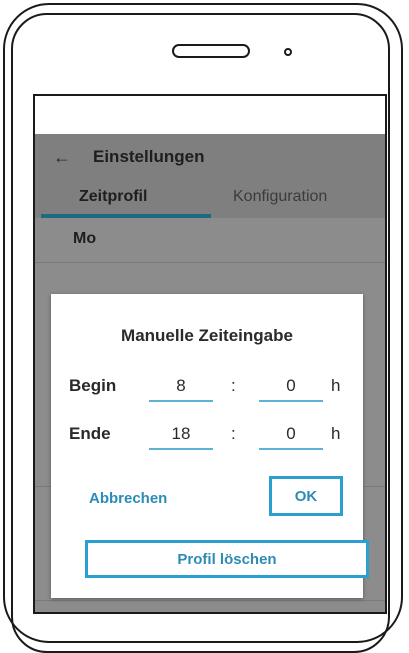  What do you see at coordinates (211, 51) in the screenshot?
I see `phone-speaker` at bounding box center [211, 51].